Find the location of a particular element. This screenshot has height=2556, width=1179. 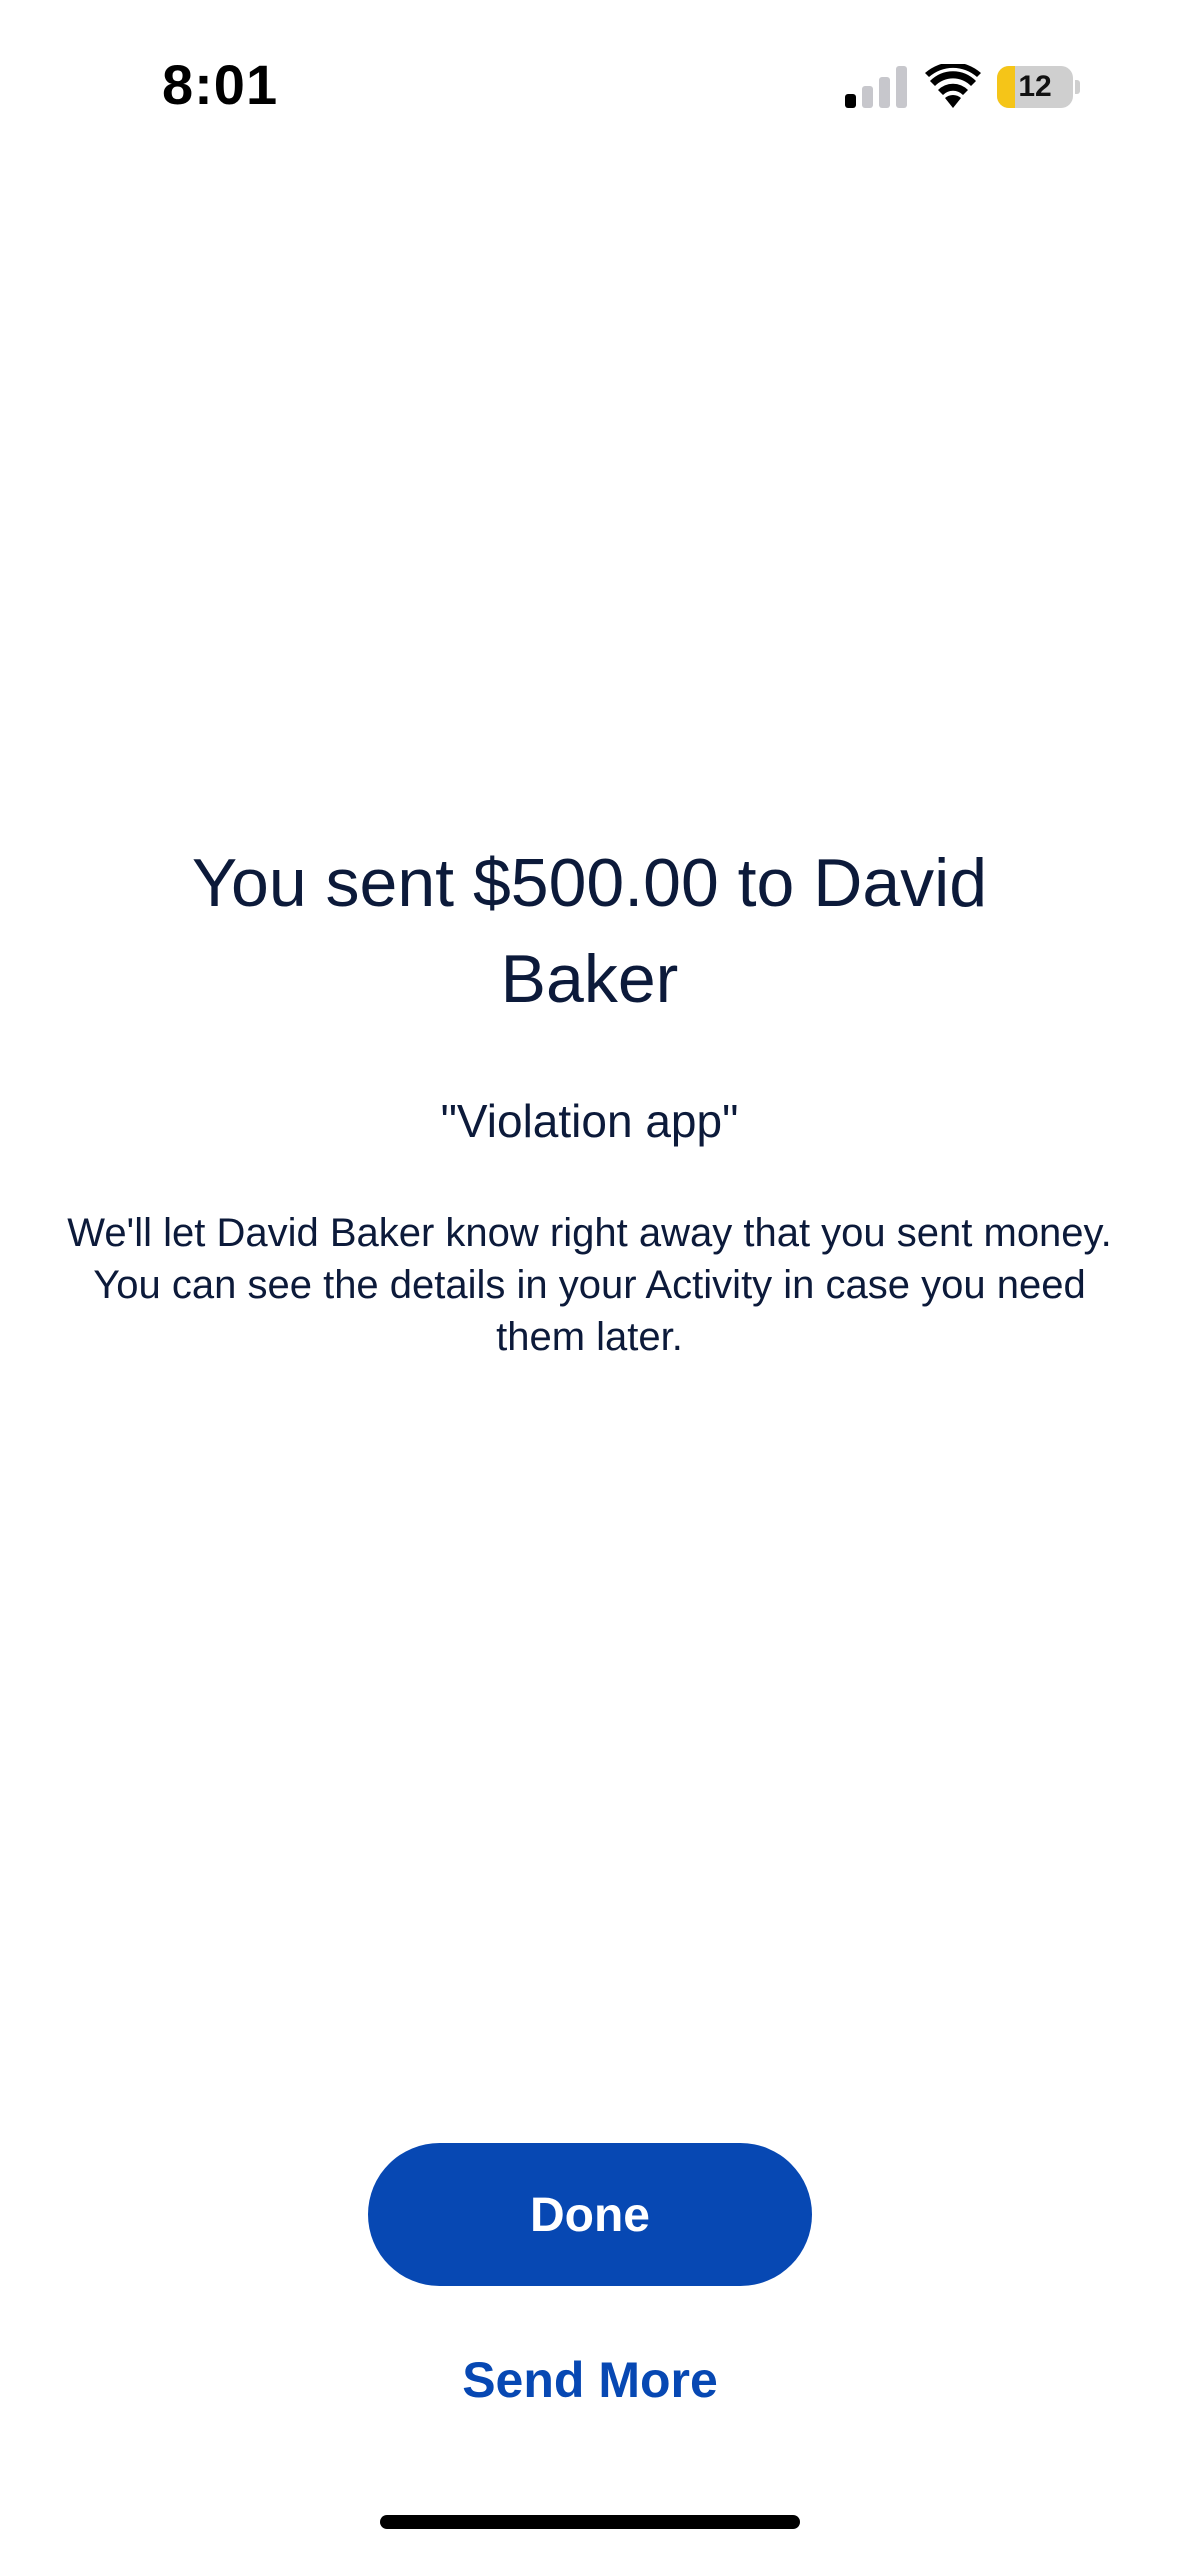

battery-icon: 12 is located at coordinates (1035, 87).